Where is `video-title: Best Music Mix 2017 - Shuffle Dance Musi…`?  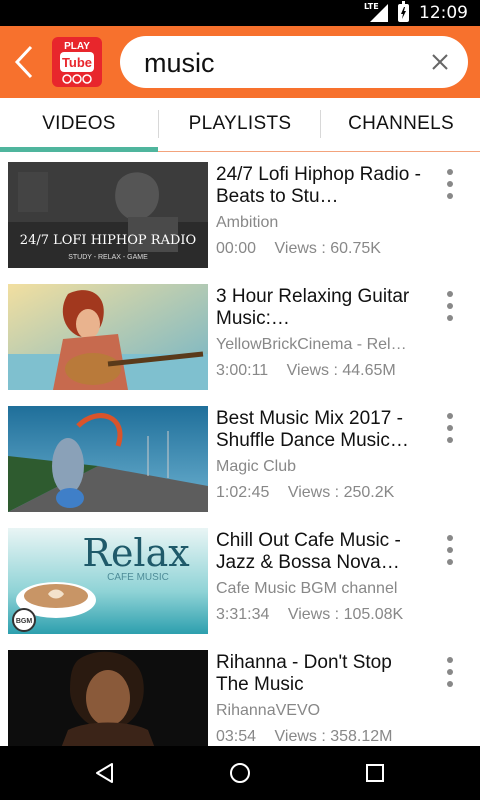 video-title: Best Music Mix 2017 - Shuffle Dance Musi… is located at coordinates (321, 430).